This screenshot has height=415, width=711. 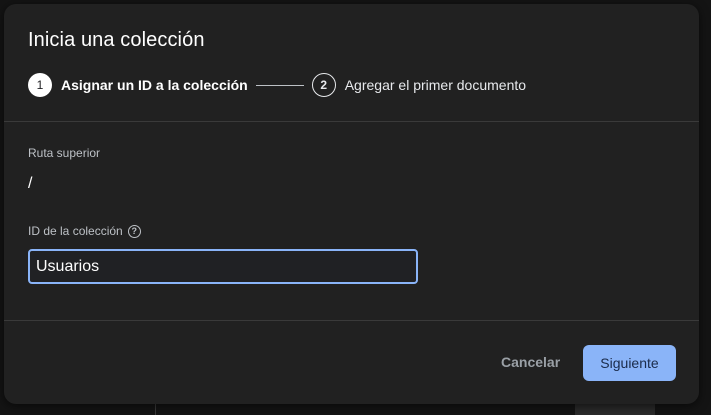 I want to click on next-button: Siguiente, so click(x=629, y=363).